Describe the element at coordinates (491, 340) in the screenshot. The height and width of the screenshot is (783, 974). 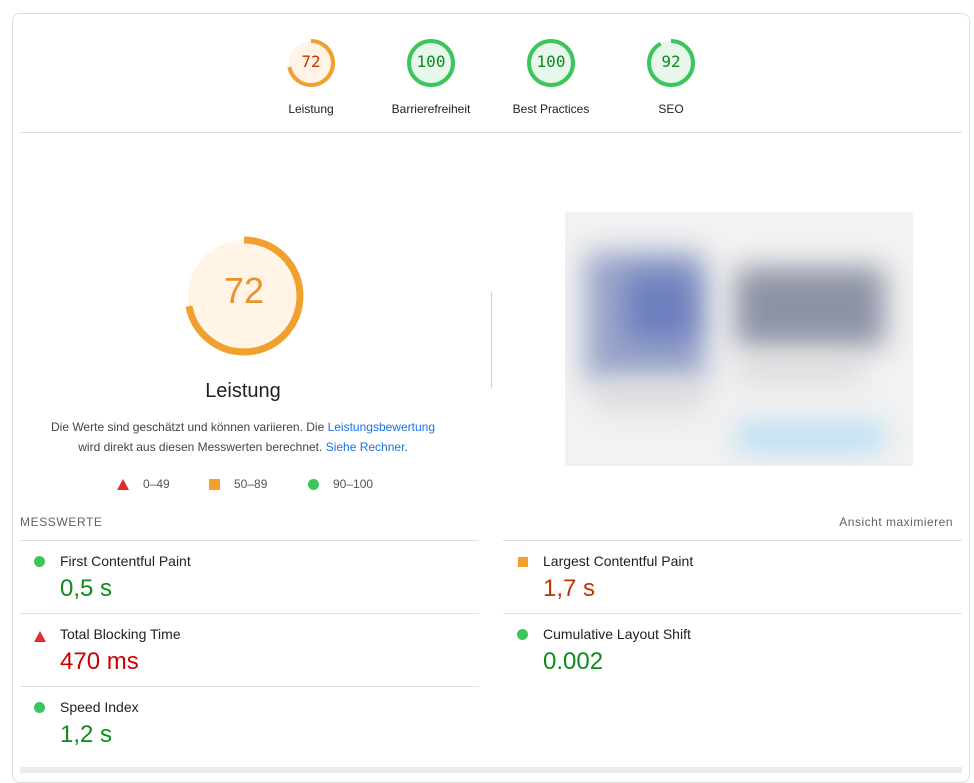
I see `vertical-divider` at that location.